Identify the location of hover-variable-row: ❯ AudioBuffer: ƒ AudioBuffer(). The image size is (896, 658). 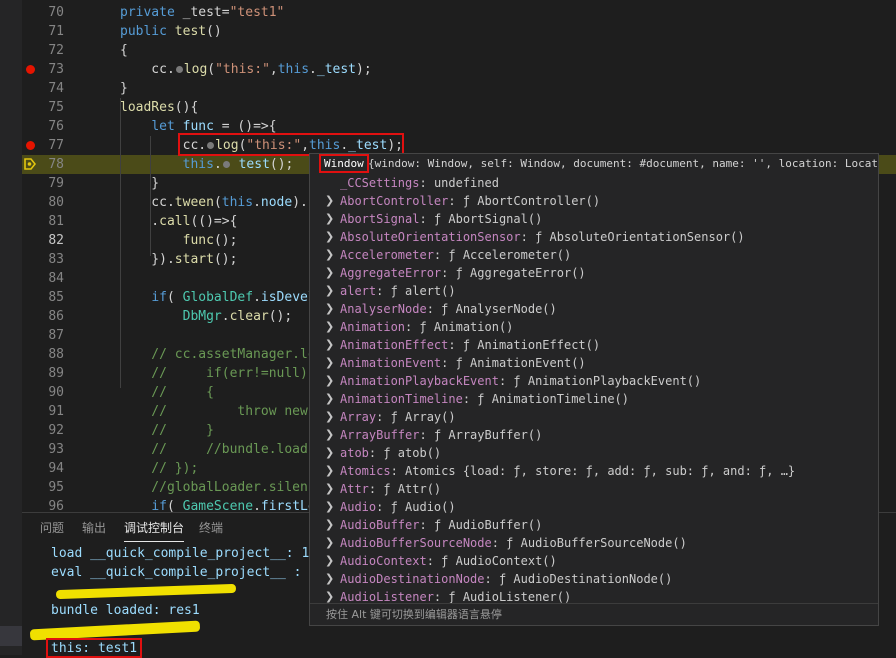
(594, 525).